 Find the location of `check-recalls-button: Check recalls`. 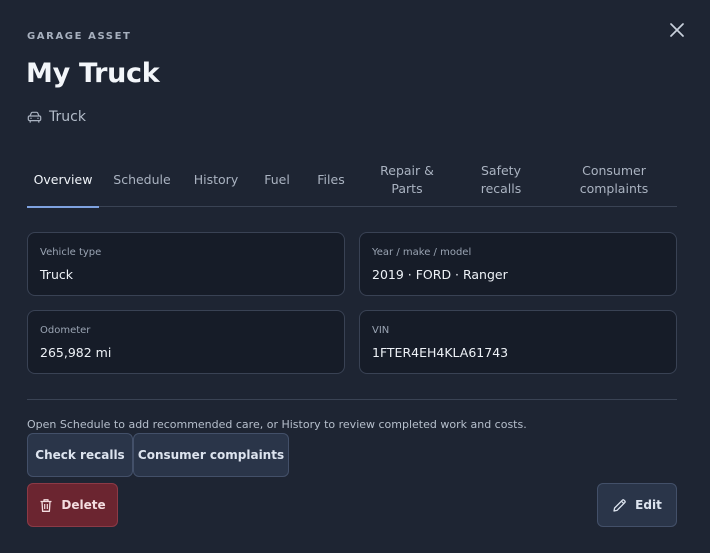

check-recalls-button: Check recalls is located at coordinates (80, 455).